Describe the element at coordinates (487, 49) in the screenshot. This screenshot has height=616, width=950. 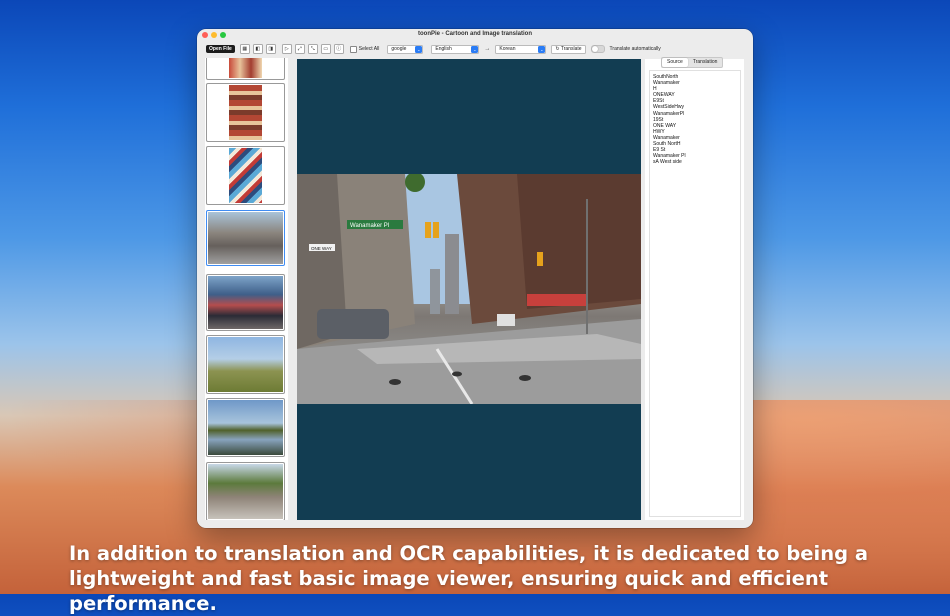
I see `arrow-right-icon: →` at that location.